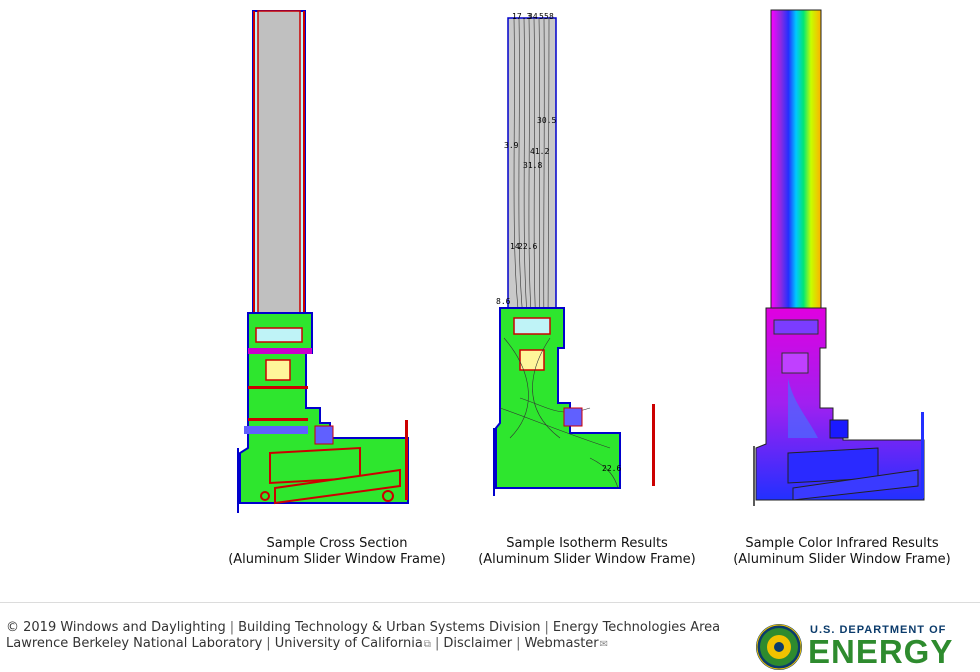  Describe the element at coordinates (477, 643) in the screenshot. I see `link-disclaimer: Disclaimer` at that location.